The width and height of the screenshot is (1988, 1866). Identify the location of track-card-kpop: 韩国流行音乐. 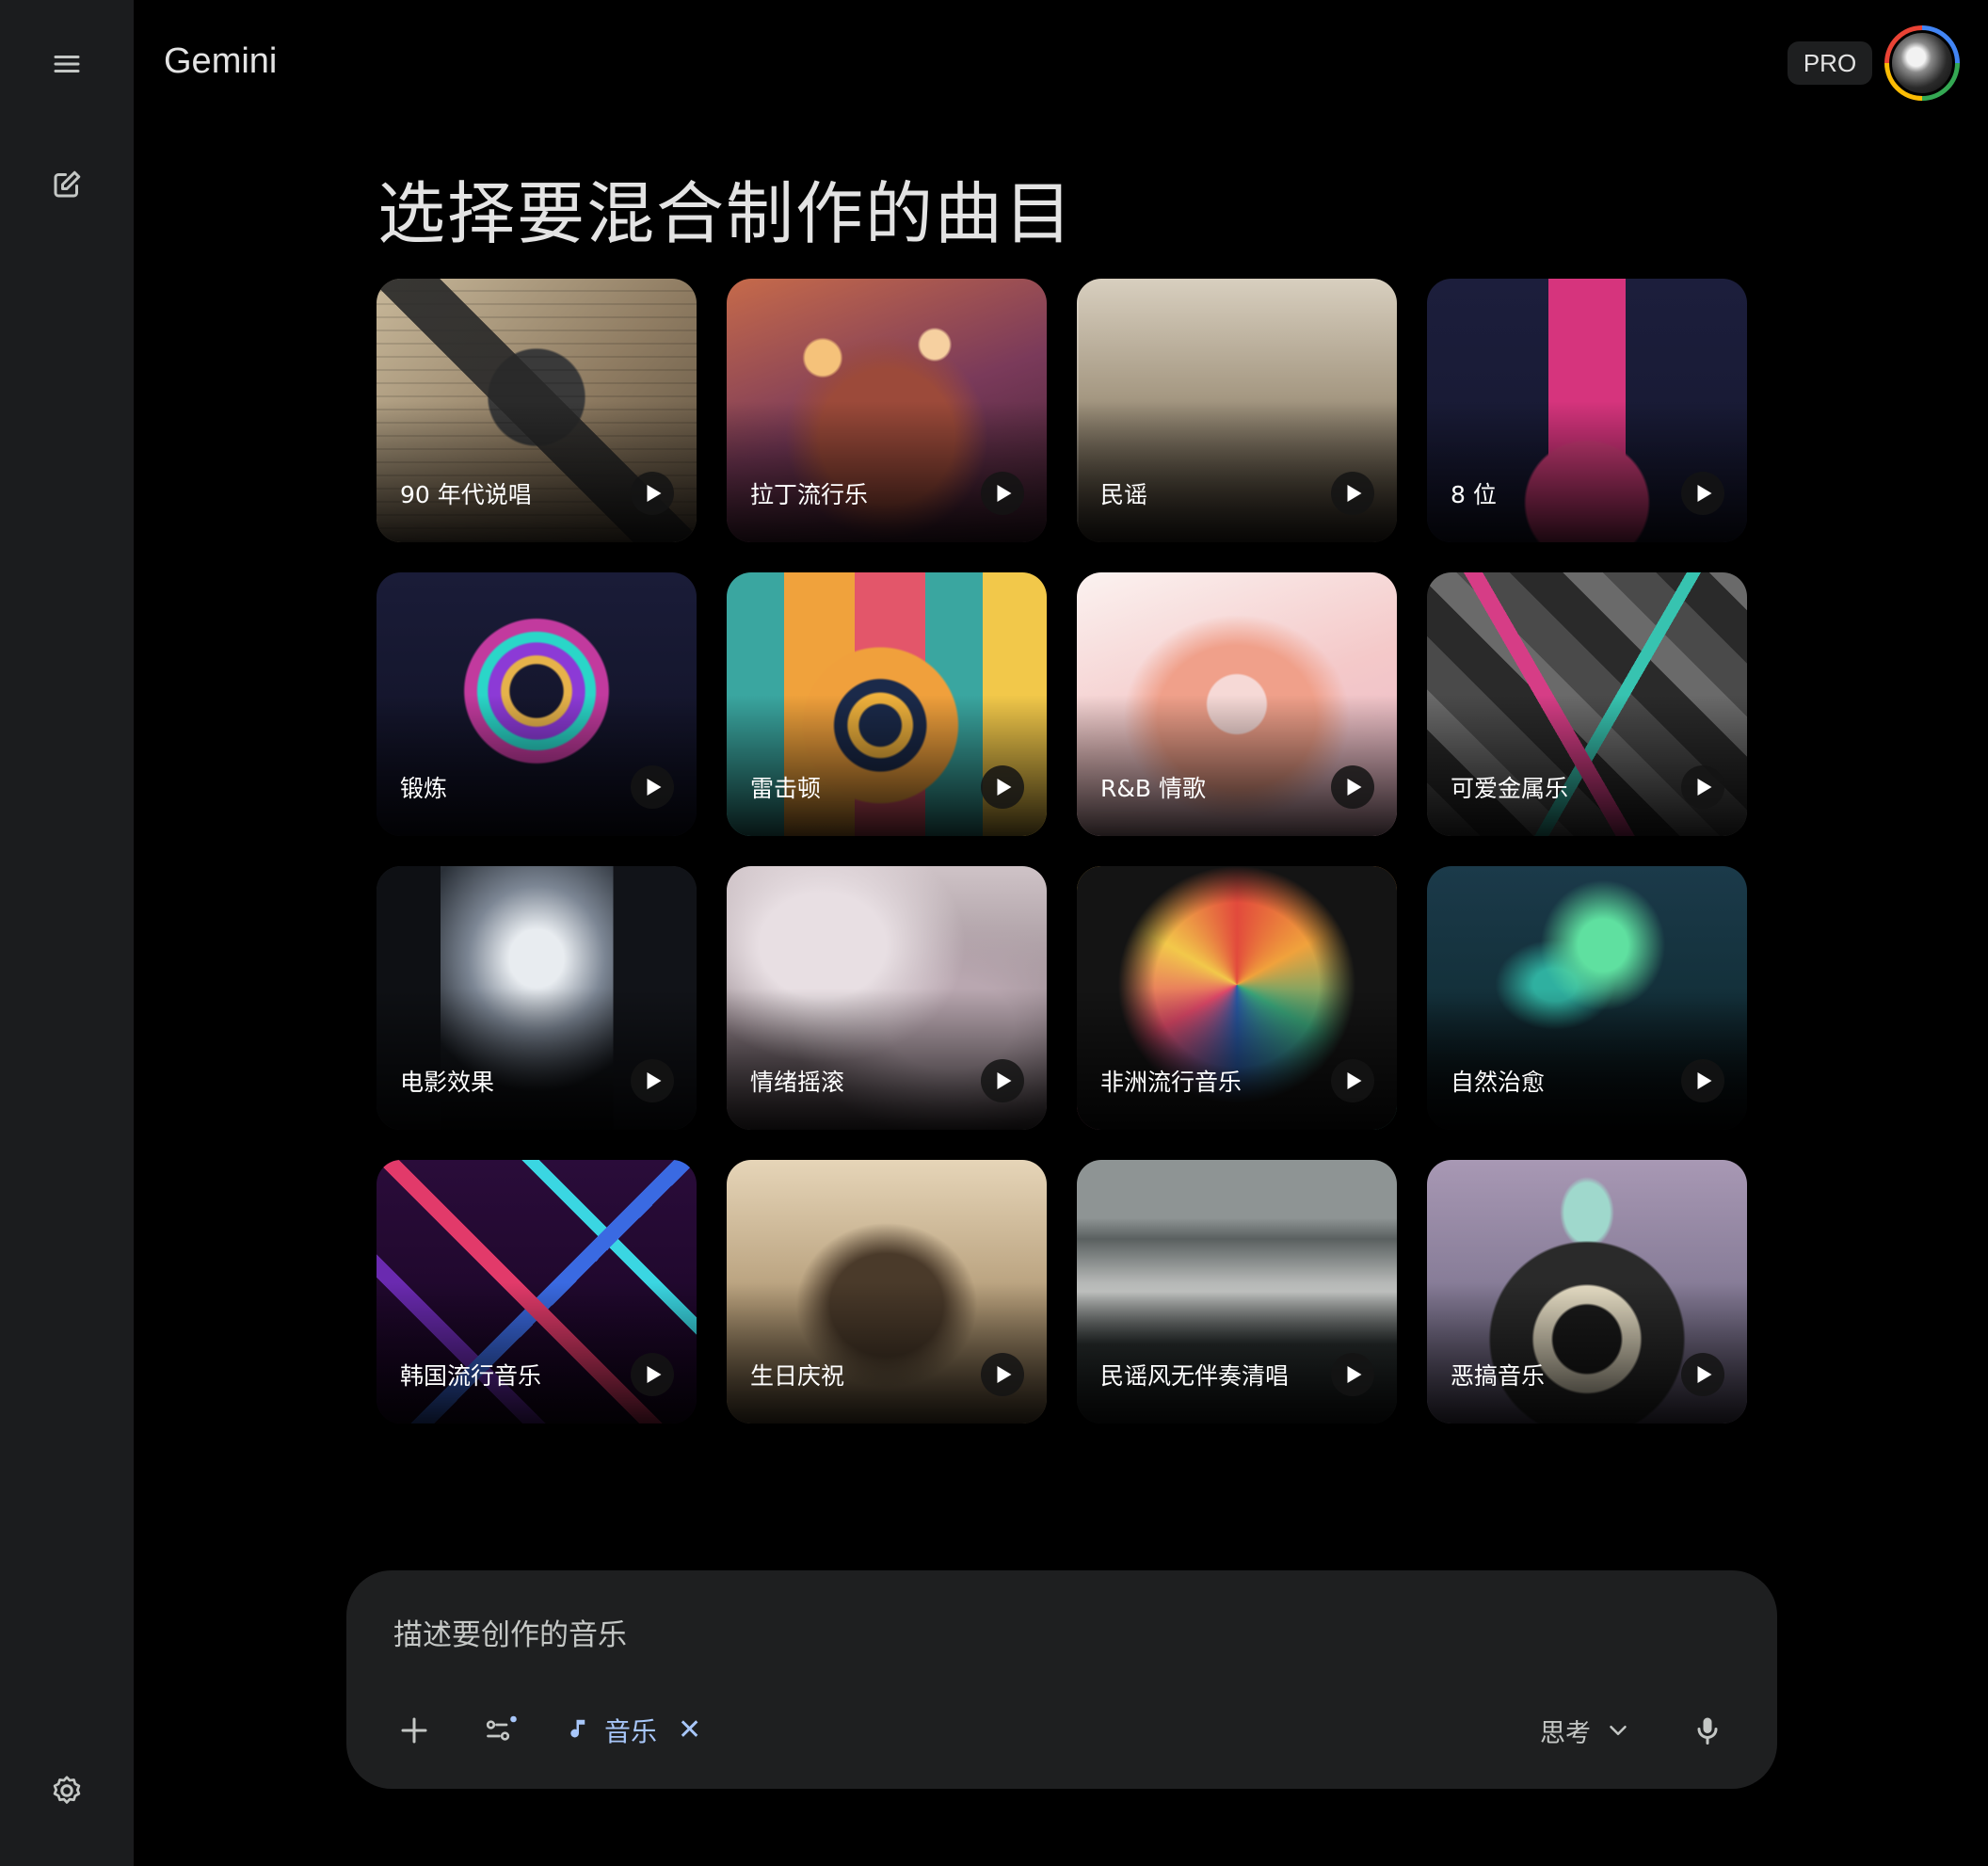
(537, 1292).